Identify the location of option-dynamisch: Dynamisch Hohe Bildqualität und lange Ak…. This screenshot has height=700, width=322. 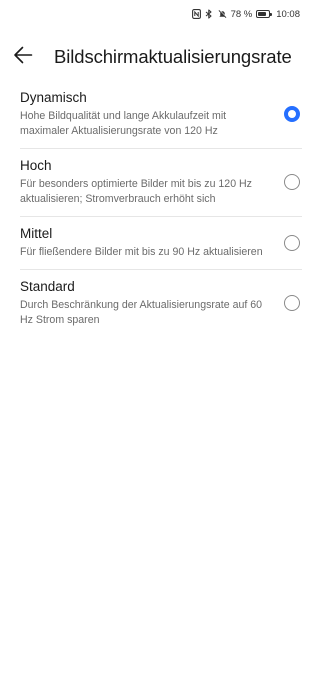
(161, 116).